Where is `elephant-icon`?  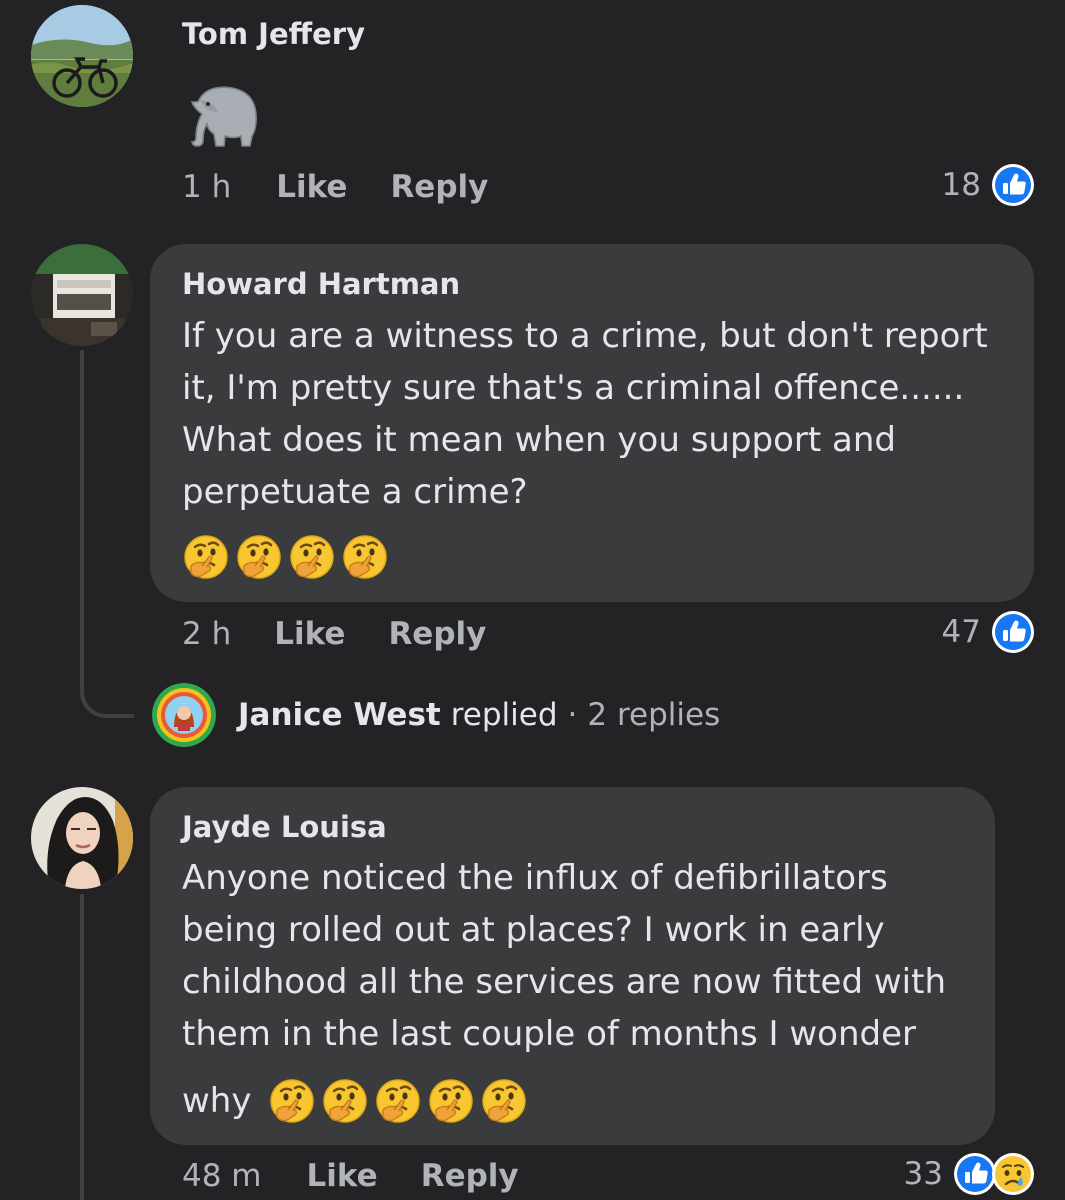 elephant-icon is located at coordinates (220, 114).